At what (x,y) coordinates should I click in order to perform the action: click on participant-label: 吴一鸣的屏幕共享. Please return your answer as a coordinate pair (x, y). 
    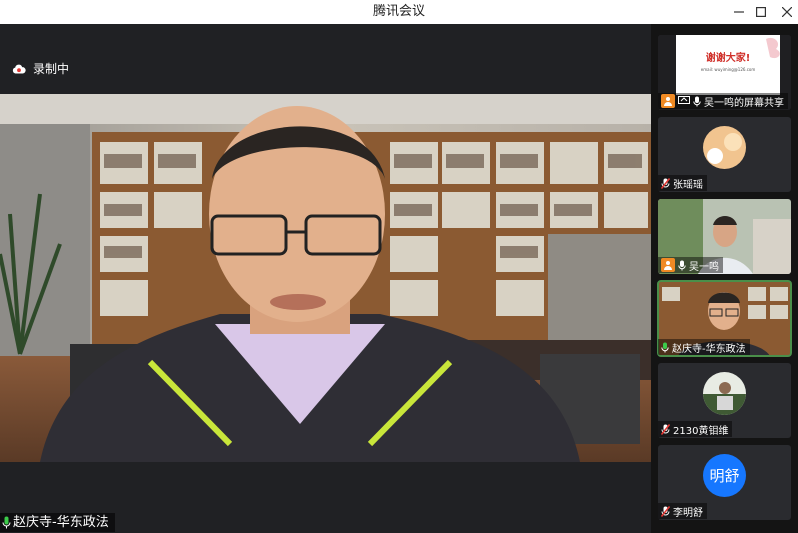
    Looking at the image, I should click on (723, 101).